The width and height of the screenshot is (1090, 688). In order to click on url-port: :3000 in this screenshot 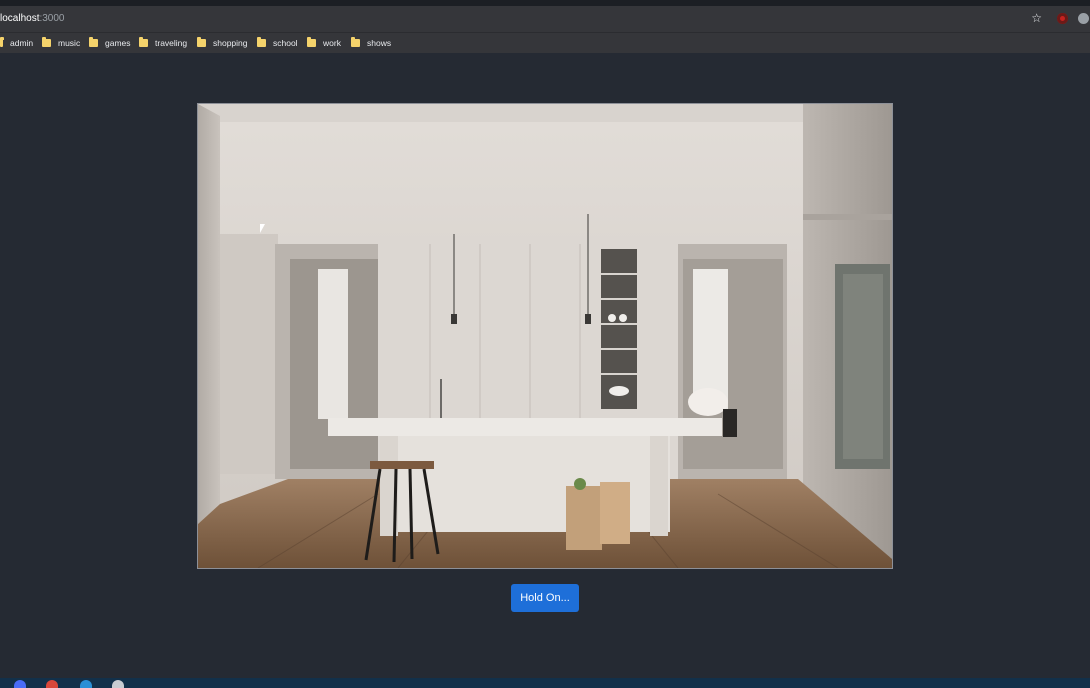, I will do `click(52, 18)`.